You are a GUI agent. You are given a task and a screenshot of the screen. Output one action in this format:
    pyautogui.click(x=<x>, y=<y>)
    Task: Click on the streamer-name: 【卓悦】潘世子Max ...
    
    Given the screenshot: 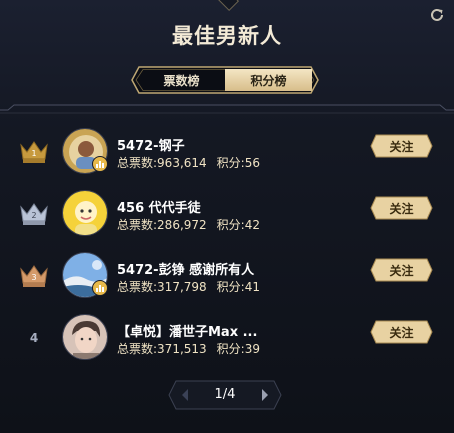 What is the action you would take?
    pyautogui.click(x=187, y=332)
    